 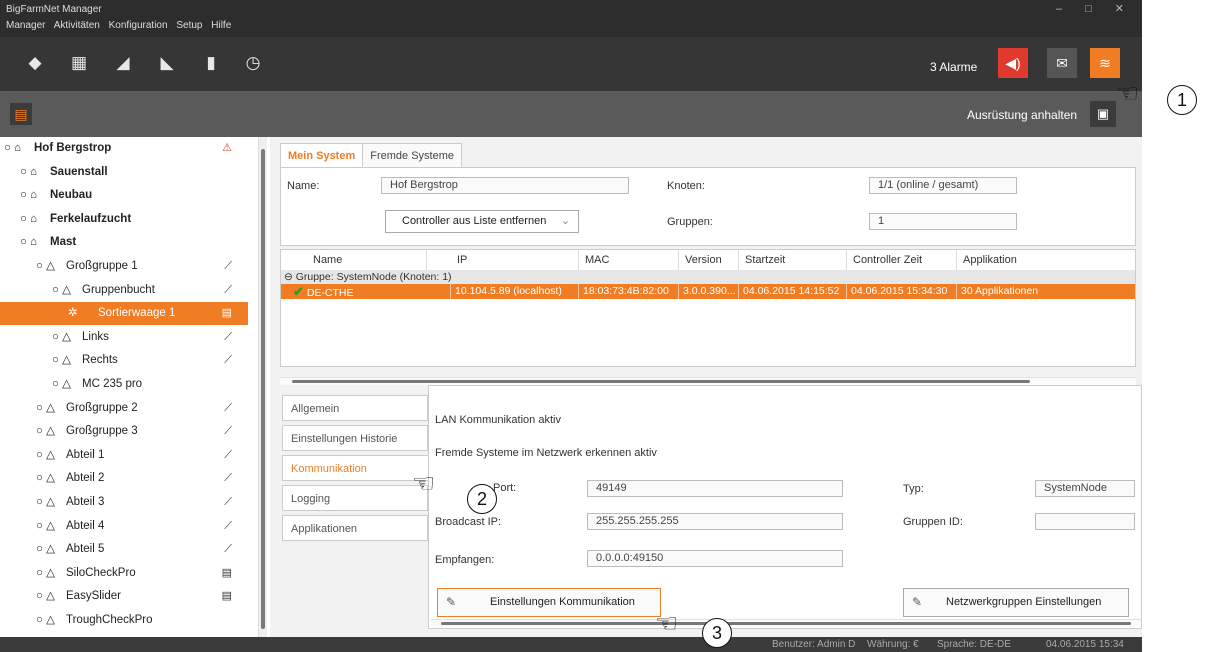 I want to click on col-name: Name, so click(x=367, y=260).